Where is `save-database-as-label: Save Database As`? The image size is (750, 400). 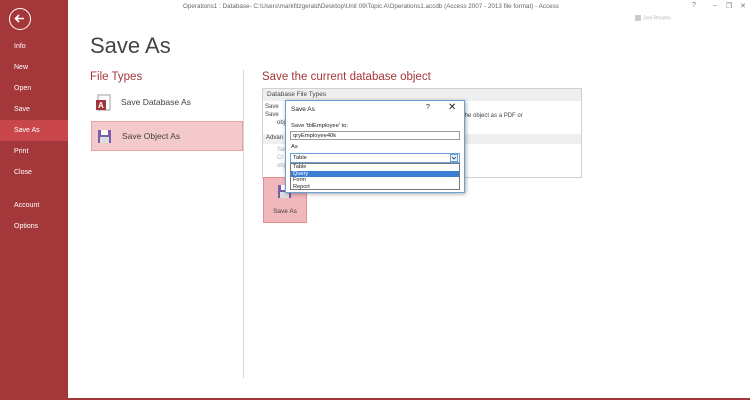 save-database-as-label: Save Database As is located at coordinates (156, 102).